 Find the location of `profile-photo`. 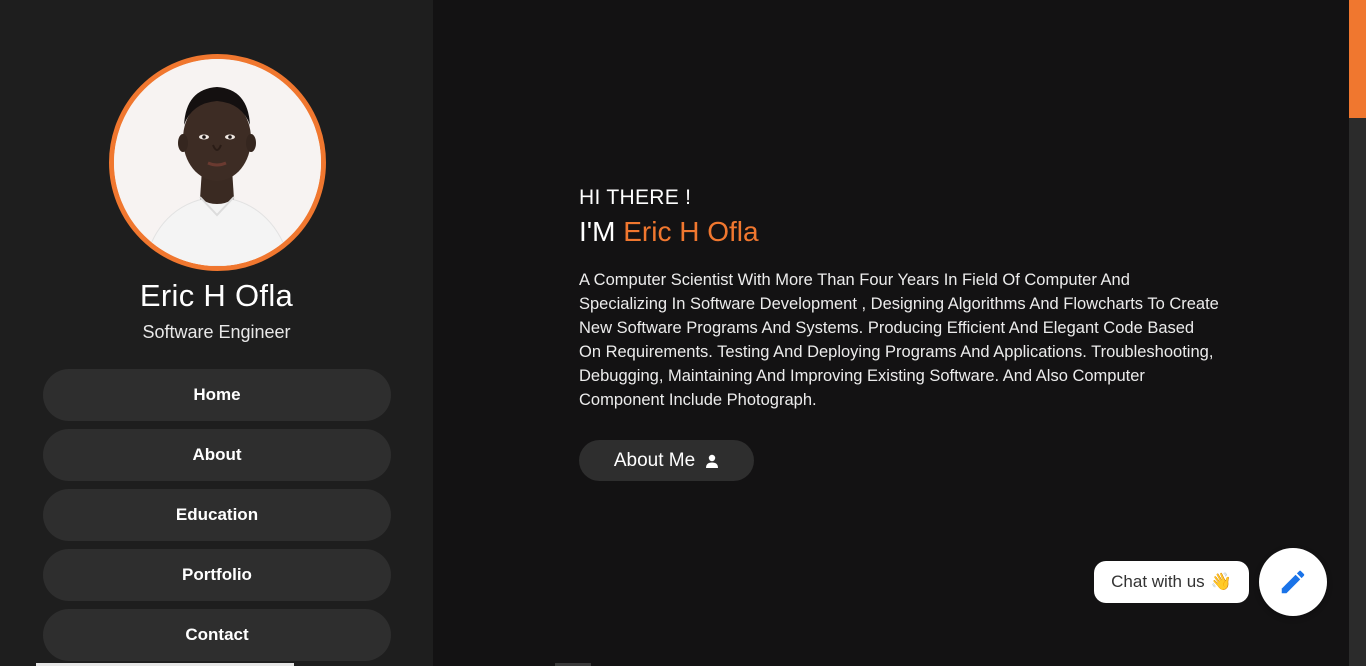

profile-photo is located at coordinates (217, 162).